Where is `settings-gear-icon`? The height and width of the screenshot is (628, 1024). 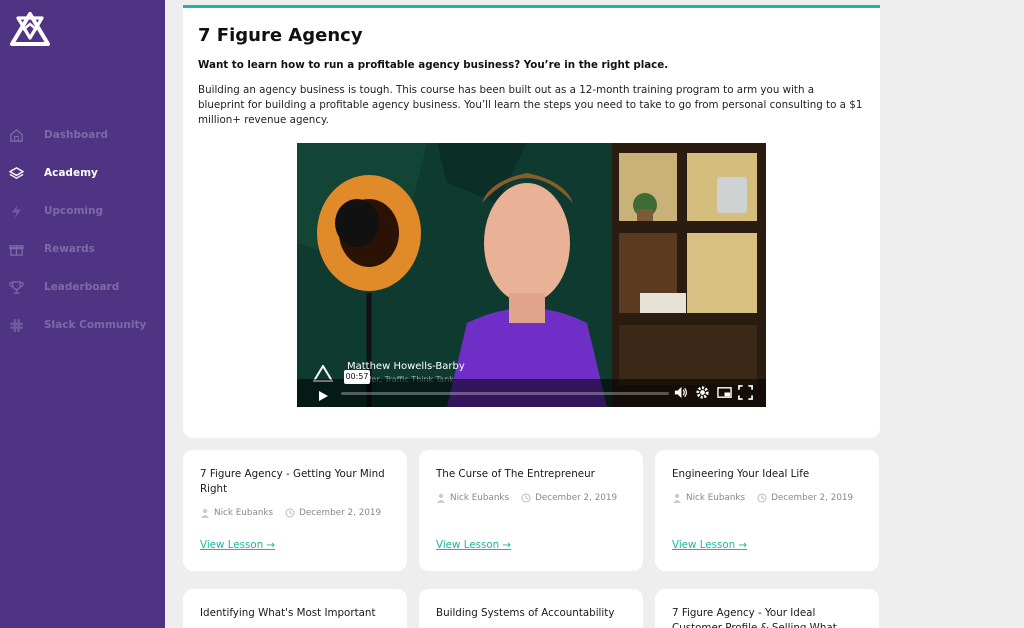
settings-gear-icon is located at coordinates (702, 392).